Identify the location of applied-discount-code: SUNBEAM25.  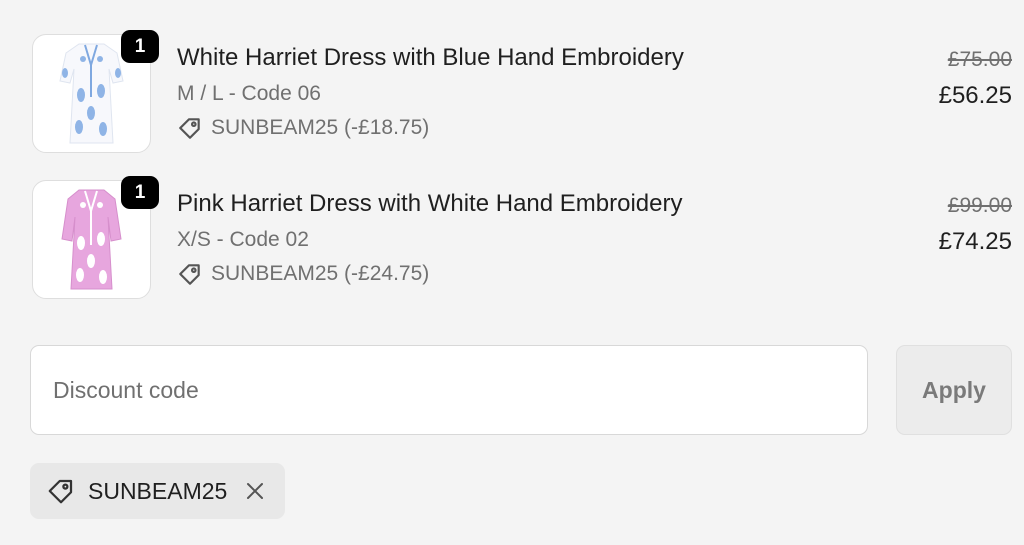
(158, 490).